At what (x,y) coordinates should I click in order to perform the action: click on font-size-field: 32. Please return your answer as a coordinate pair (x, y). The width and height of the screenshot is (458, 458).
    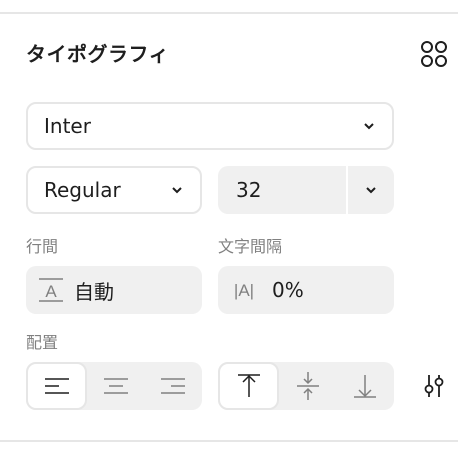
    Looking at the image, I should click on (306, 190).